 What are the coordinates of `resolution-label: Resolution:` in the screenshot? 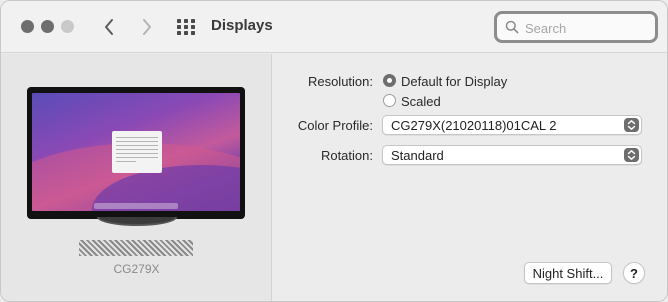 It's located at (340, 81).